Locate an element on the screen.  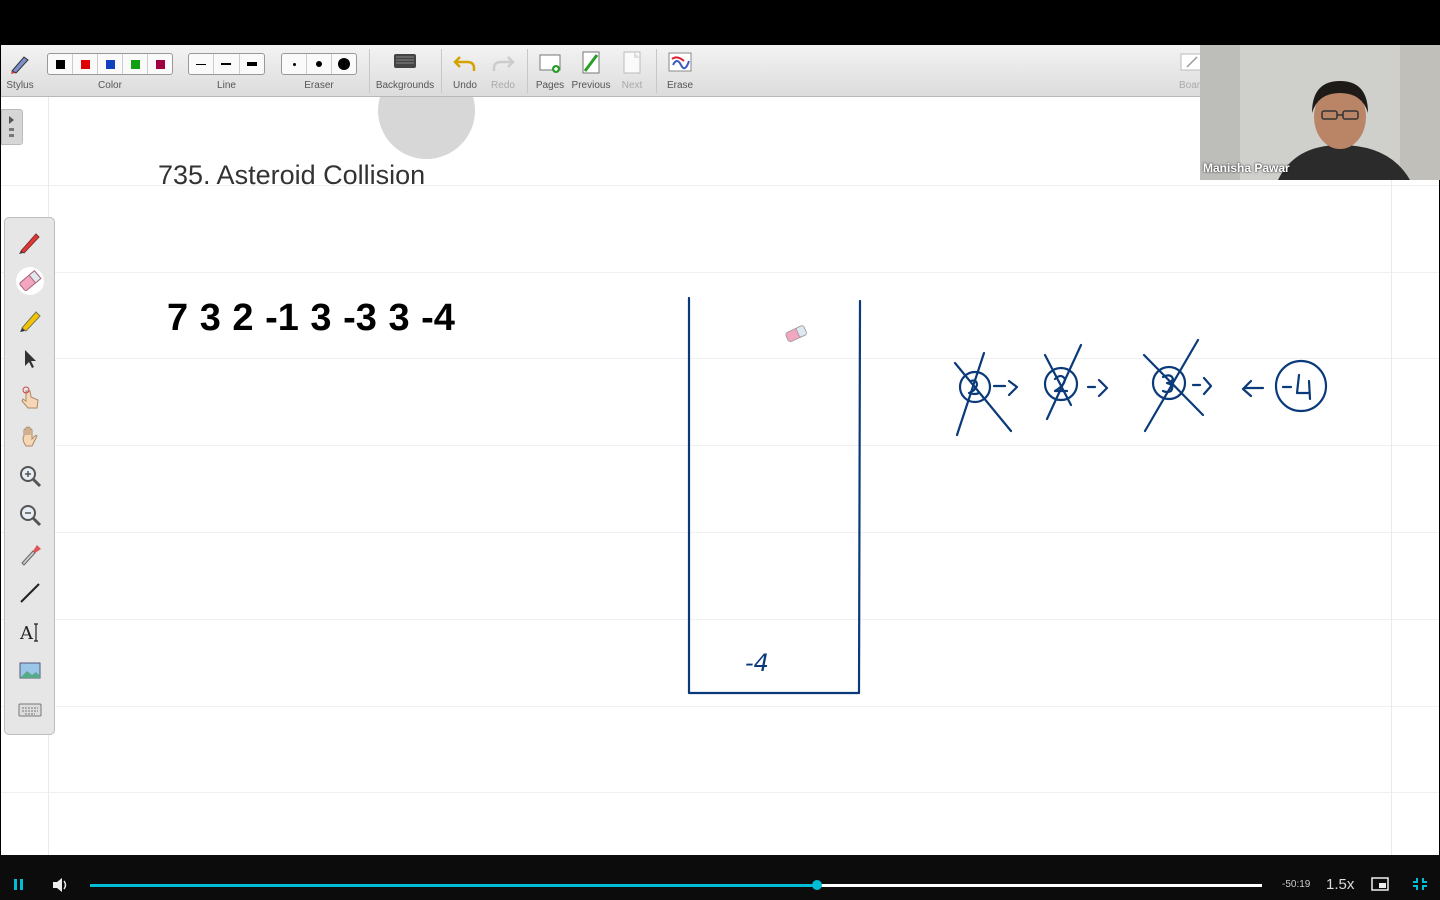
next-page-button: Next is located at coordinates (632, 71).